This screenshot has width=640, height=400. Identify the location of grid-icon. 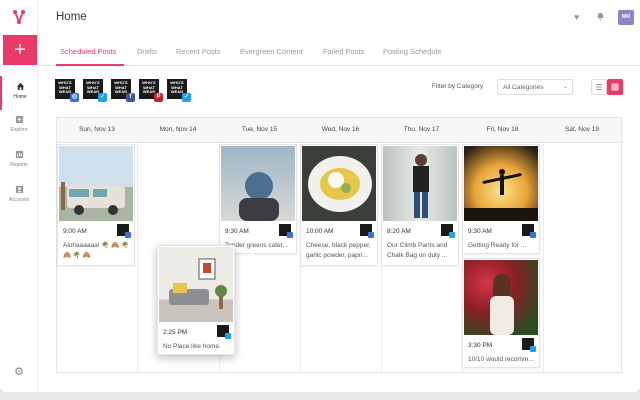
(615, 87).